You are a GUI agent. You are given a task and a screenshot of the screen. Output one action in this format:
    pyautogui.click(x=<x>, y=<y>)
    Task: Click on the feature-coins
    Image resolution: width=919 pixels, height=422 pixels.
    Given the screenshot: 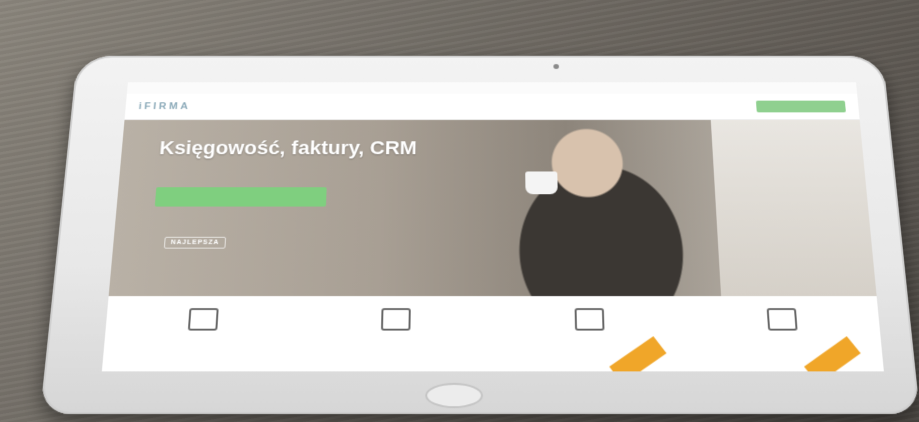 What is the action you would take?
    pyautogui.click(x=787, y=336)
    